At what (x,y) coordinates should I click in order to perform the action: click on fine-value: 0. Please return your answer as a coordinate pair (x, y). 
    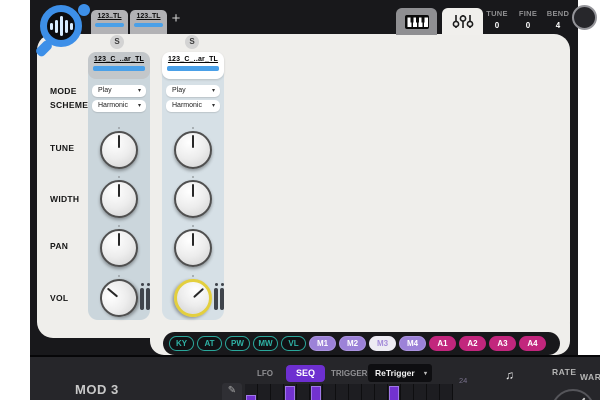
    Looking at the image, I should click on (528, 25).